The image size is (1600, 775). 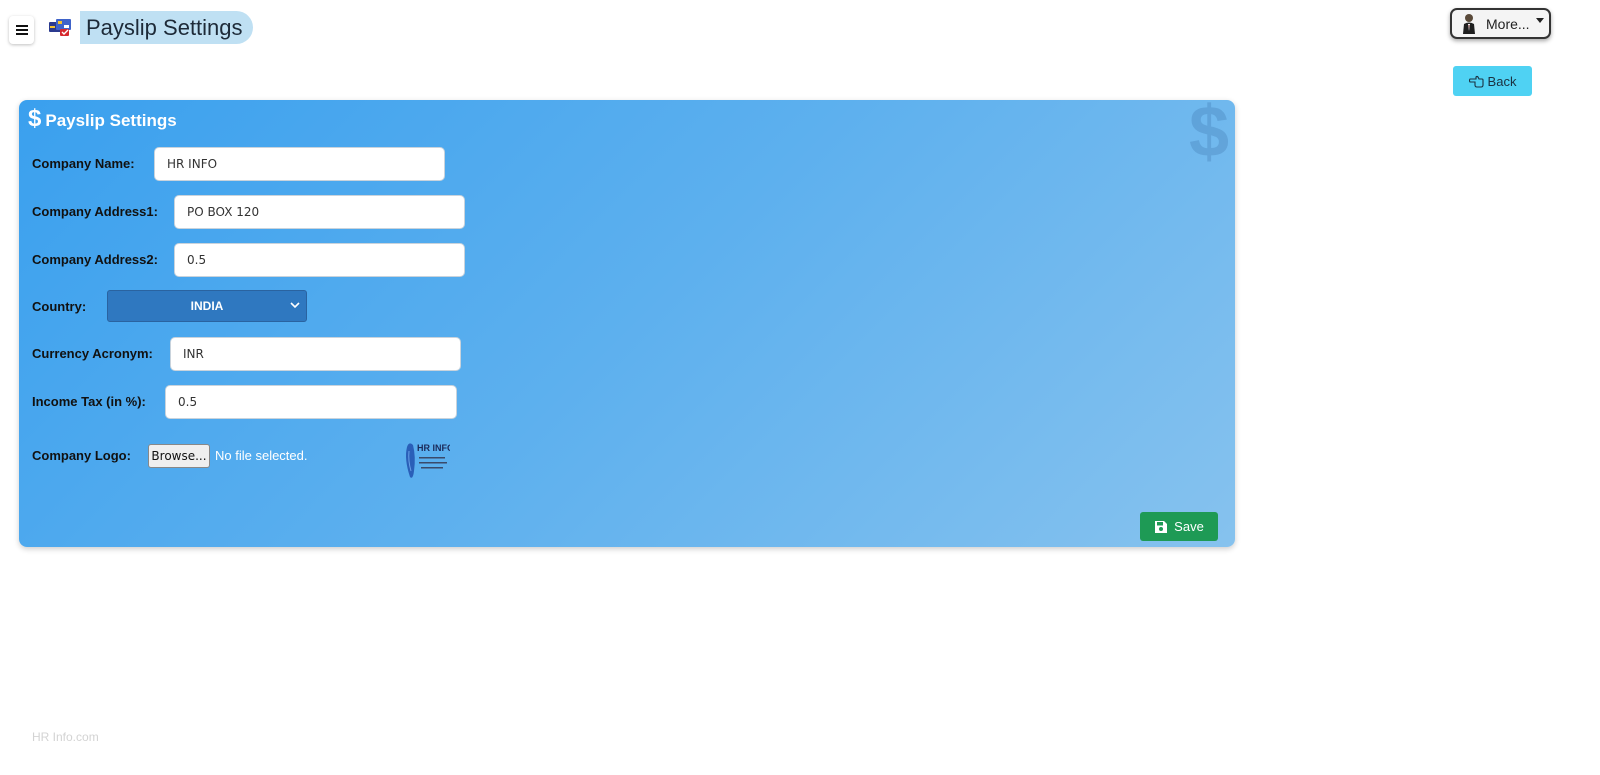 What do you see at coordinates (1539, 20) in the screenshot?
I see `caret-down-icon` at bounding box center [1539, 20].